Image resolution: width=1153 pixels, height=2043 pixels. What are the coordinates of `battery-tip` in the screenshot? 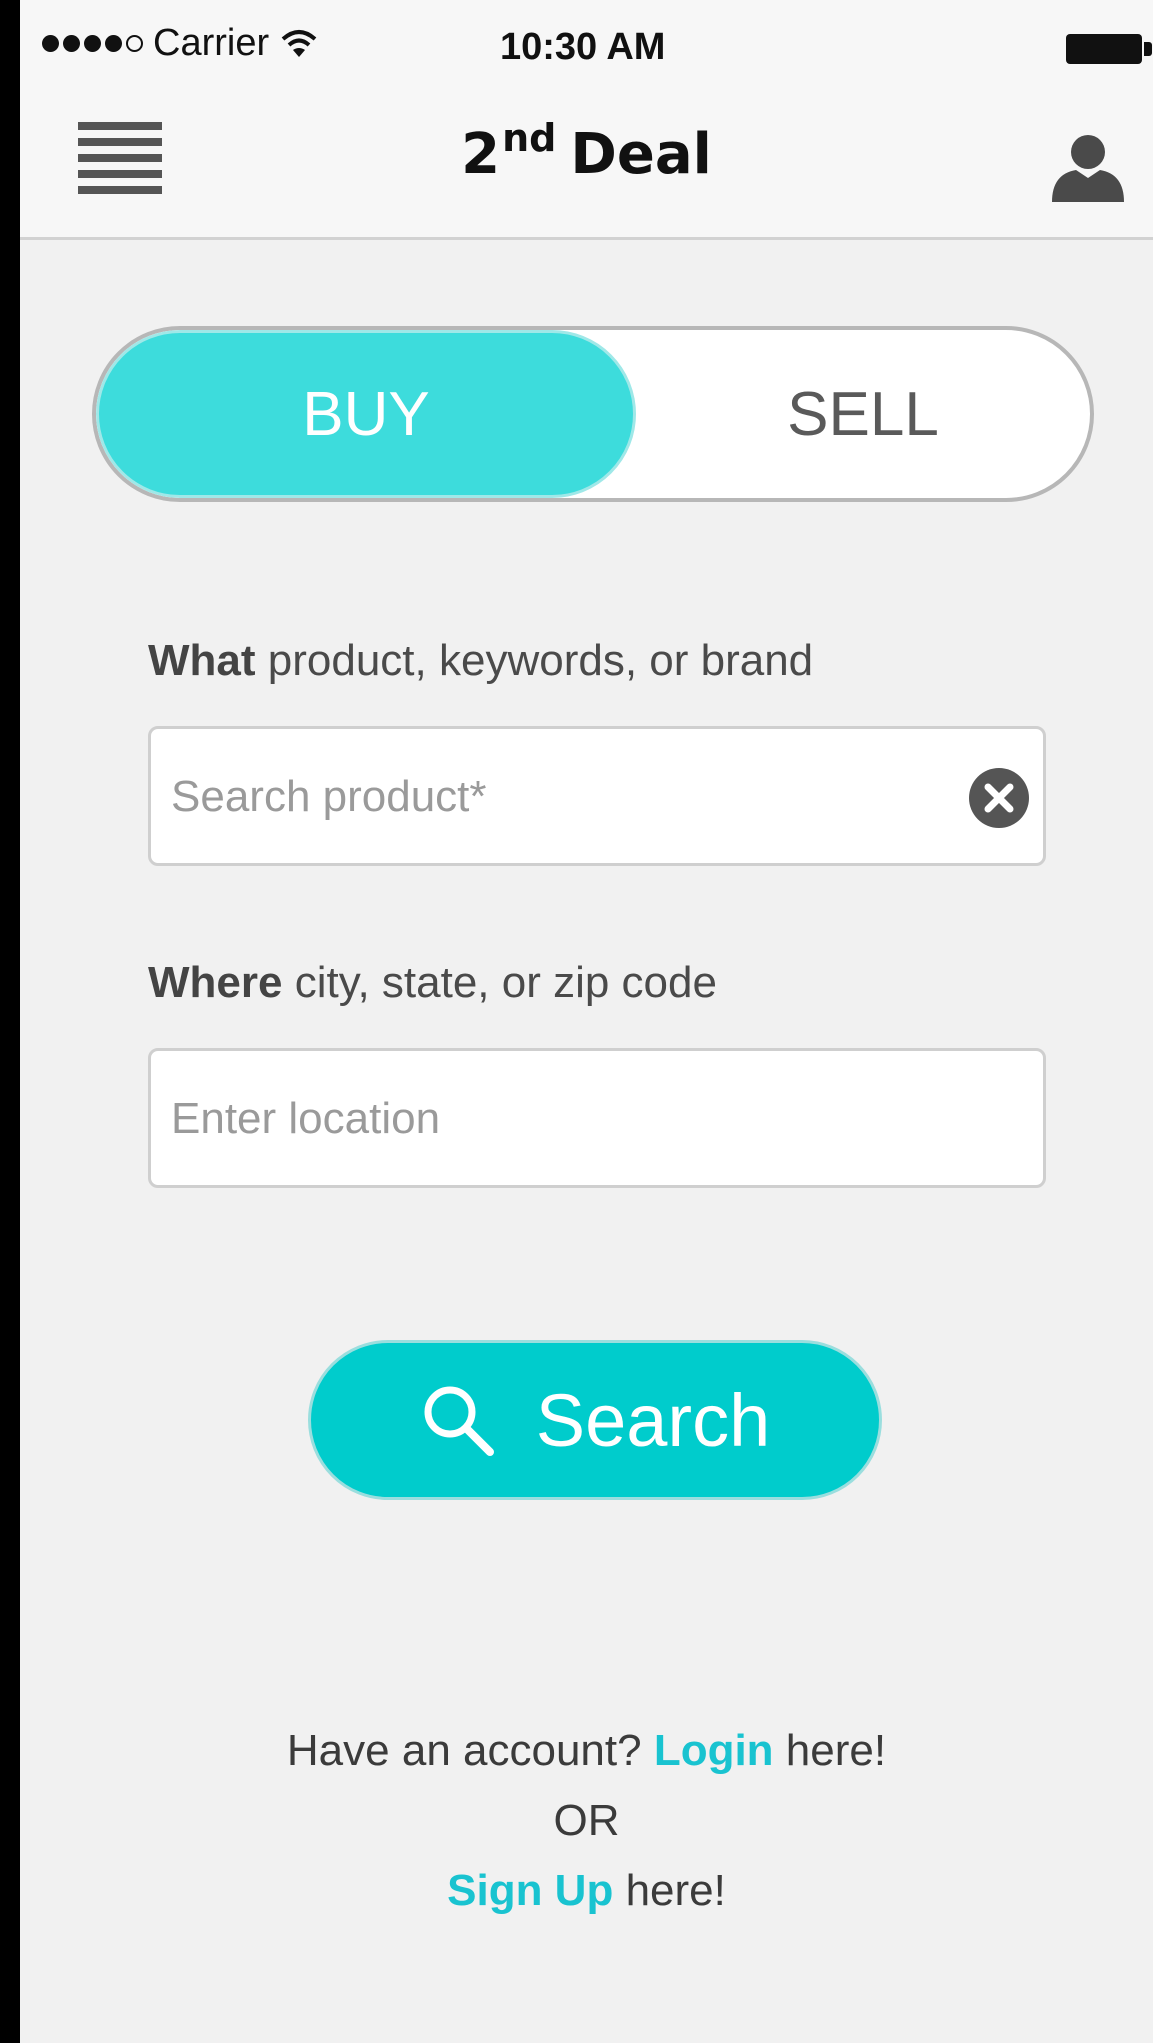 It's located at (1148, 49).